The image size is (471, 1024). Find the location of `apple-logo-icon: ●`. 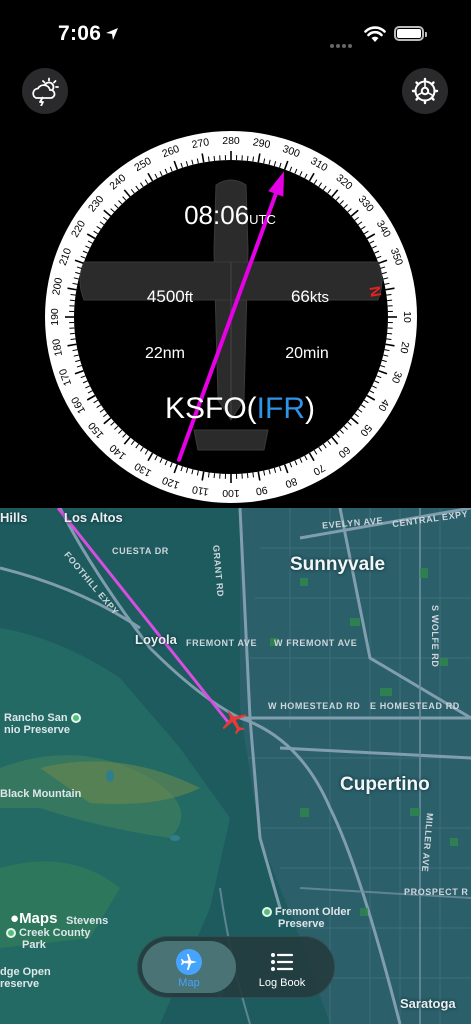

apple-logo-icon: ● is located at coordinates (15, 918).